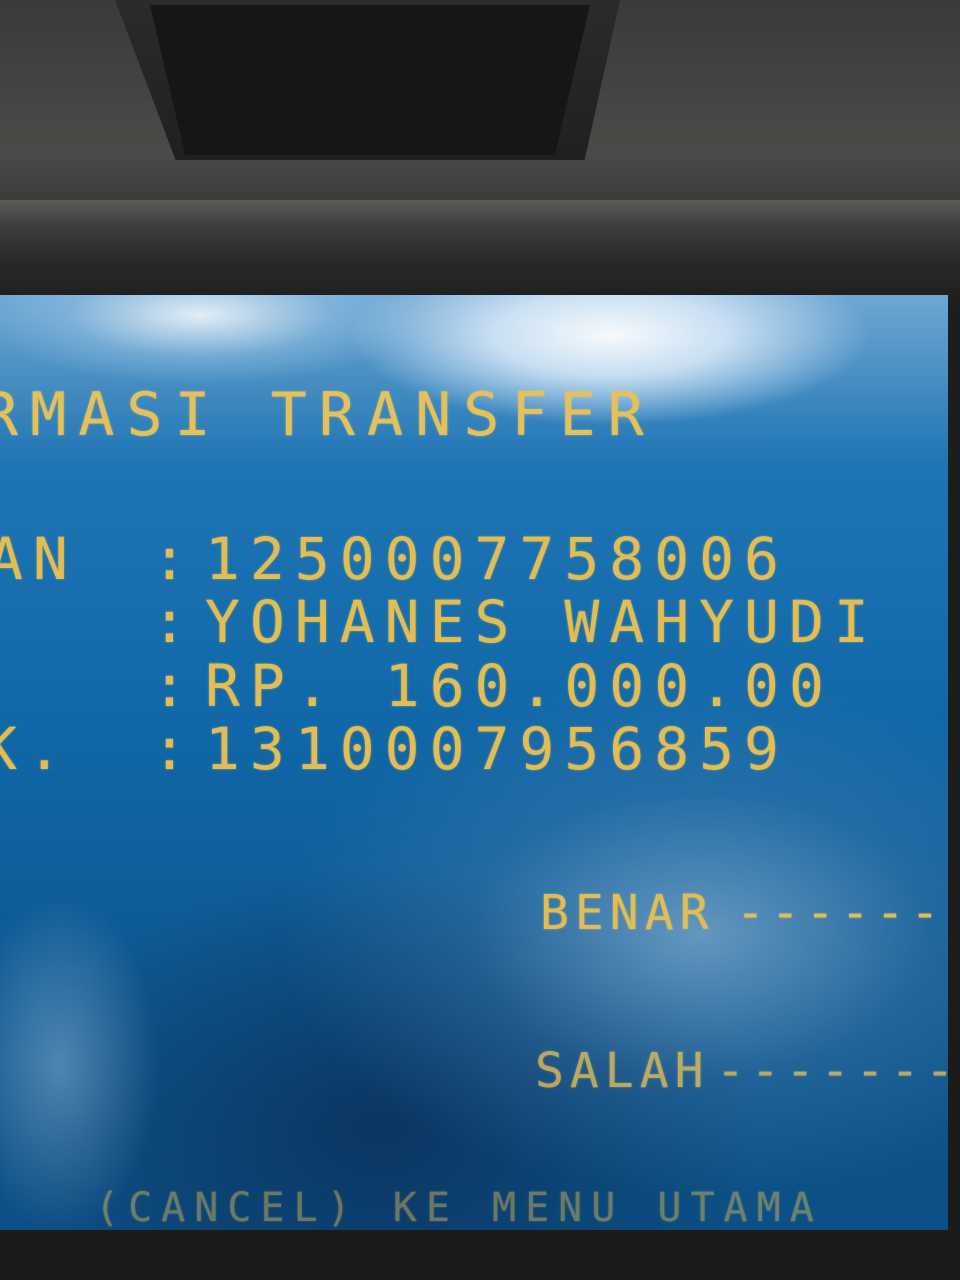  Describe the element at coordinates (370, 80) in the screenshot. I see `card-slot-opening` at that location.